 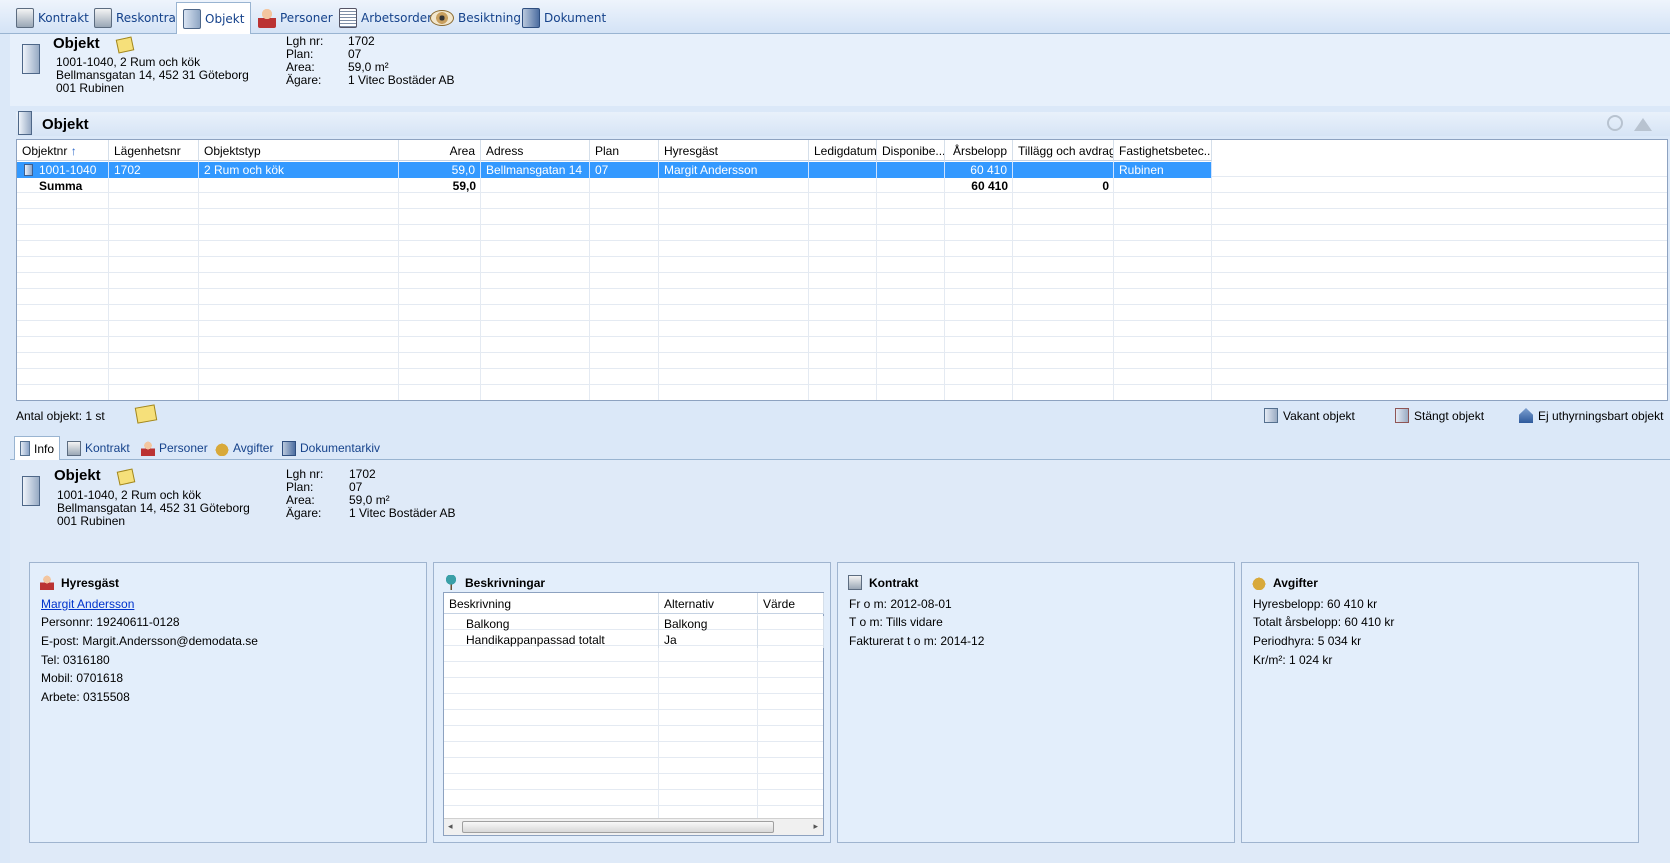 What do you see at coordinates (734, 150) in the screenshot?
I see `column-header-hyresgast: Hyresgäst` at bounding box center [734, 150].